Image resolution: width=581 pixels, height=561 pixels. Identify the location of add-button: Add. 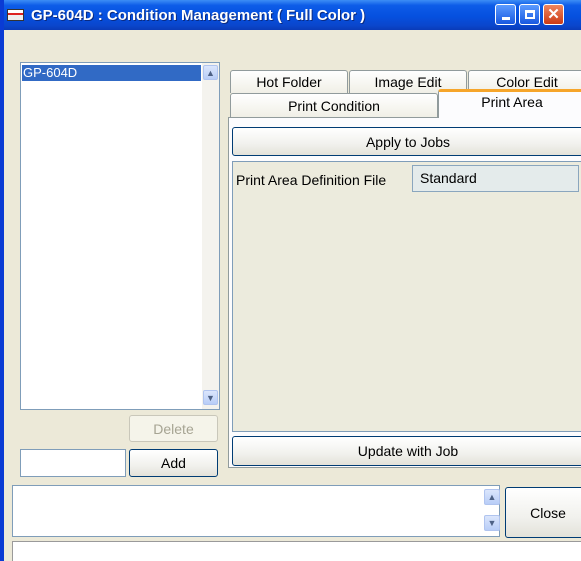
(173, 463).